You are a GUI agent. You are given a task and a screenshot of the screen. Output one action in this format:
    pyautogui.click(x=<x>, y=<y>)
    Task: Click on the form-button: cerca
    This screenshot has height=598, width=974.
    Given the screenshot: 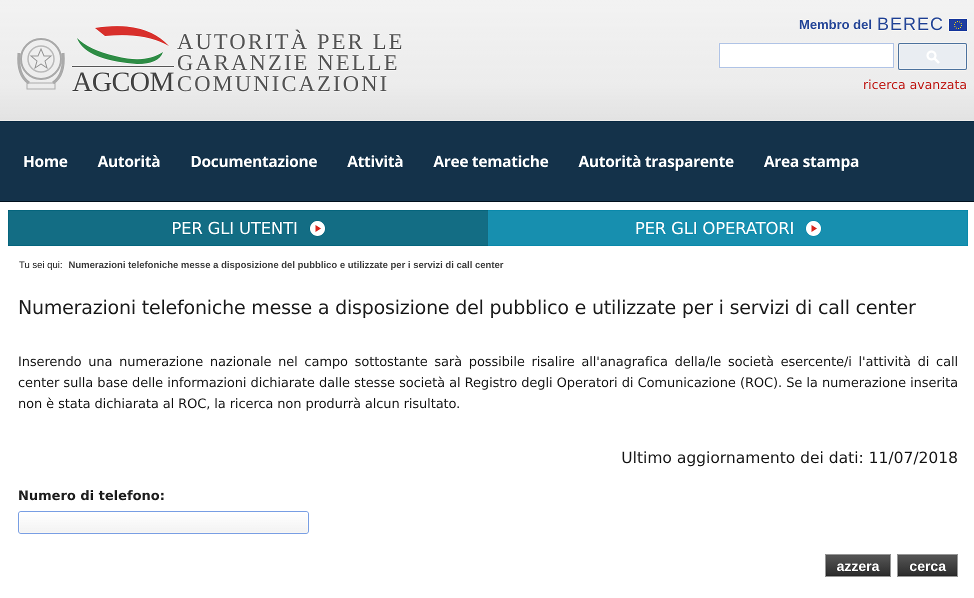 What is the action you would take?
    pyautogui.click(x=927, y=565)
    